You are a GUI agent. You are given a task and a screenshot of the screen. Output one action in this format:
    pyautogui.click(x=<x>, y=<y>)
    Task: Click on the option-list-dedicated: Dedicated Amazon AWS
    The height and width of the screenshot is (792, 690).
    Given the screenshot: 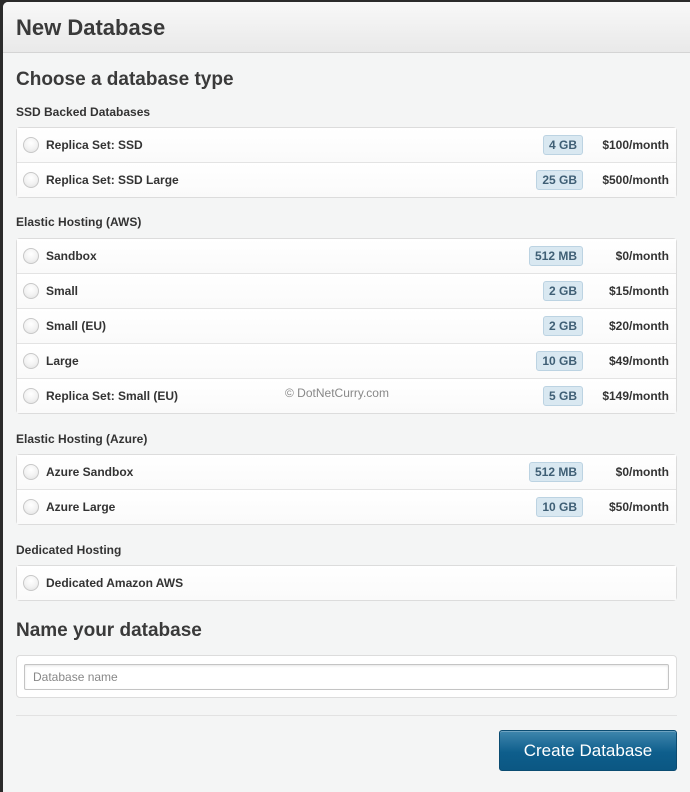 What is the action you would take?
    pyautogui.click(x=346, y=583)
    